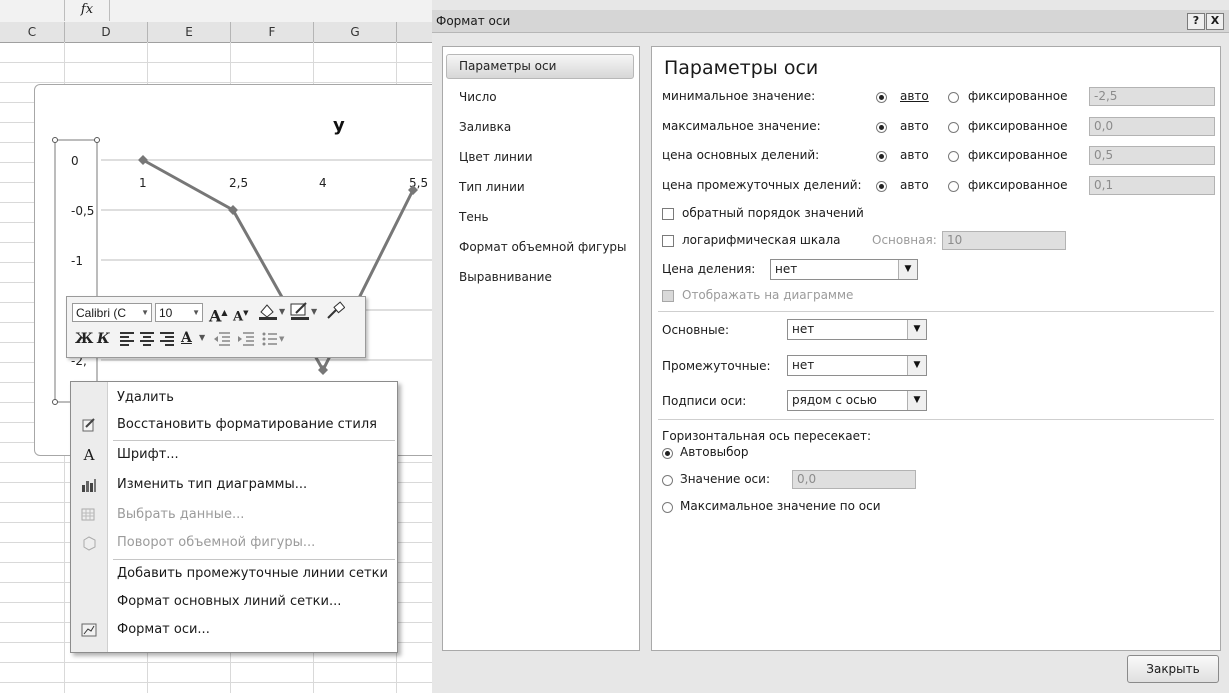  What do you see at coordinates (762, 185) in the screenshot?
I see `minor-unit-label: цена промежуточных делений:` at bounding box center [762, 185].